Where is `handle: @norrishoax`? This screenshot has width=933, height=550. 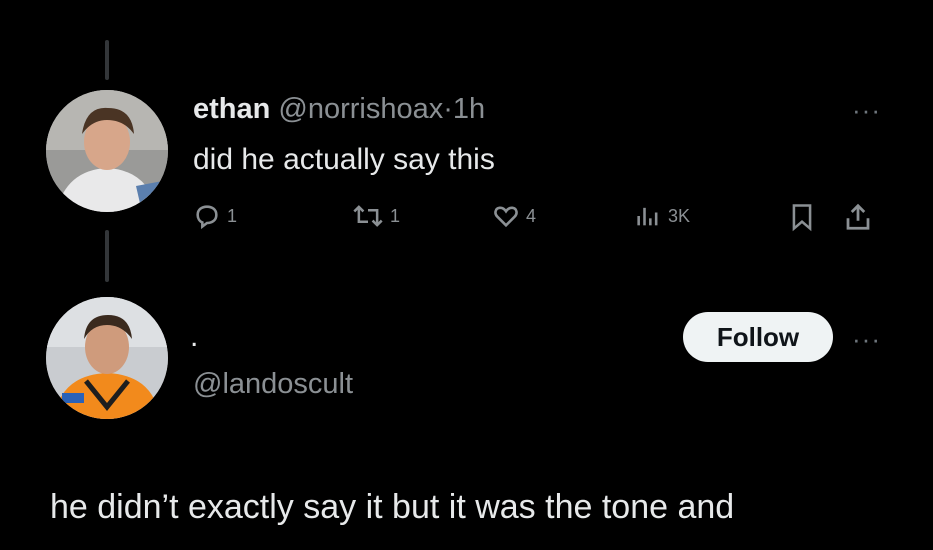
handle: @norrishoax is located at coordinates (360, 109).